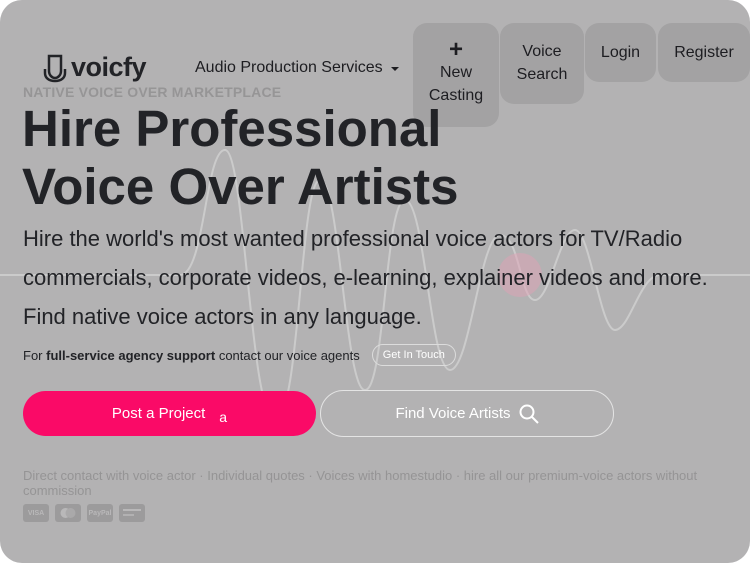 This screenshot has width=750, height=563. Describe the element at coordinates (240, 186) in the screenshot. I see `headline-line2: Voice Over Artists` at that location.